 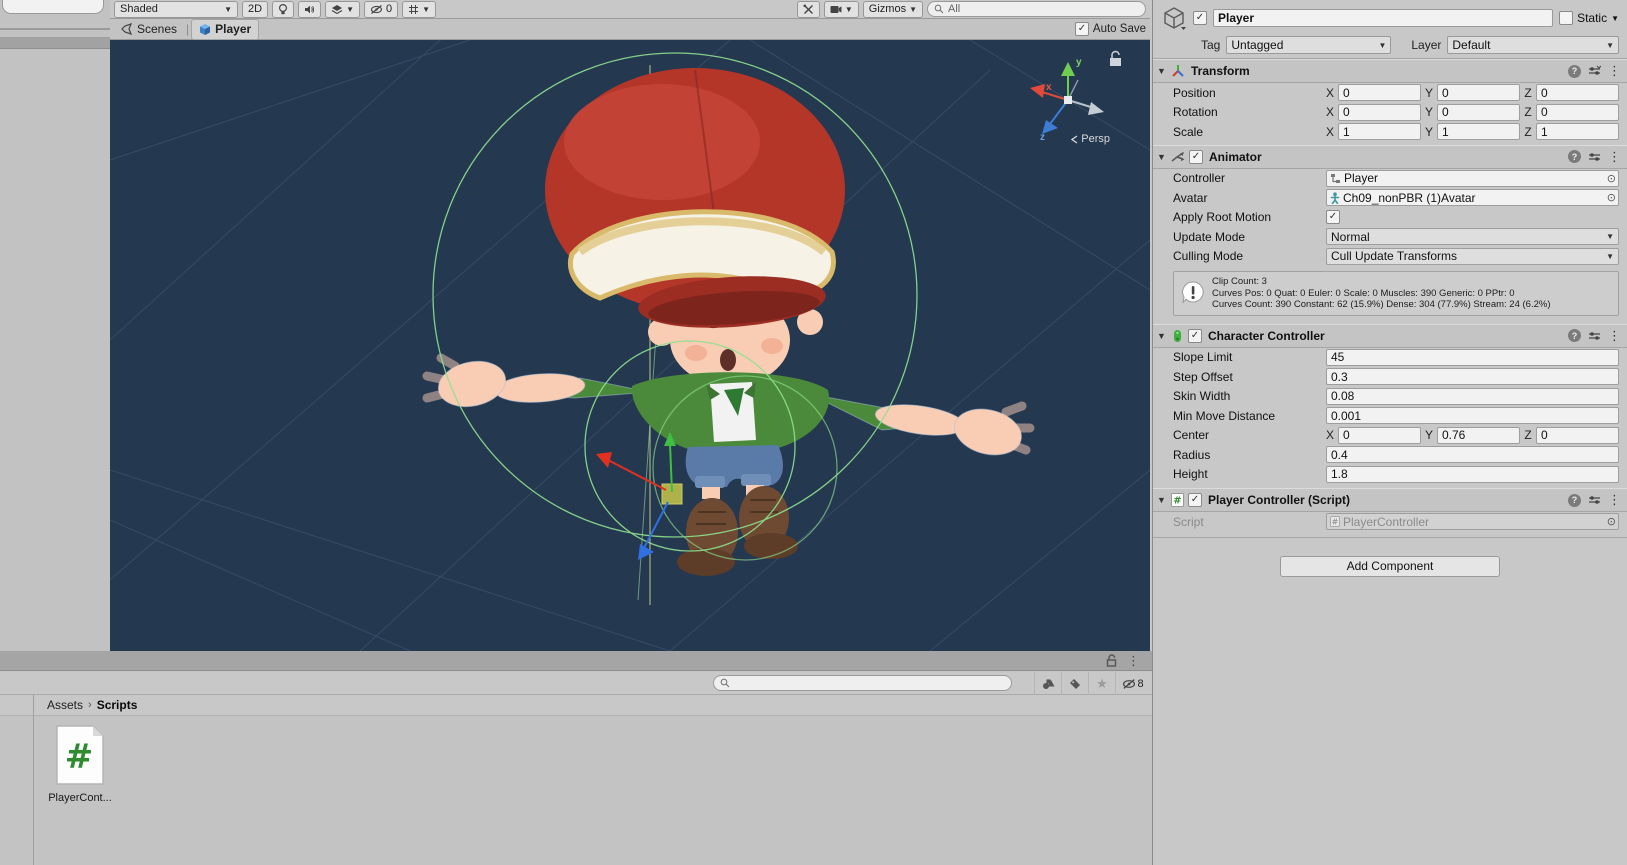 I want to click on position-x-input: 0, so click(x=1379, y=93).